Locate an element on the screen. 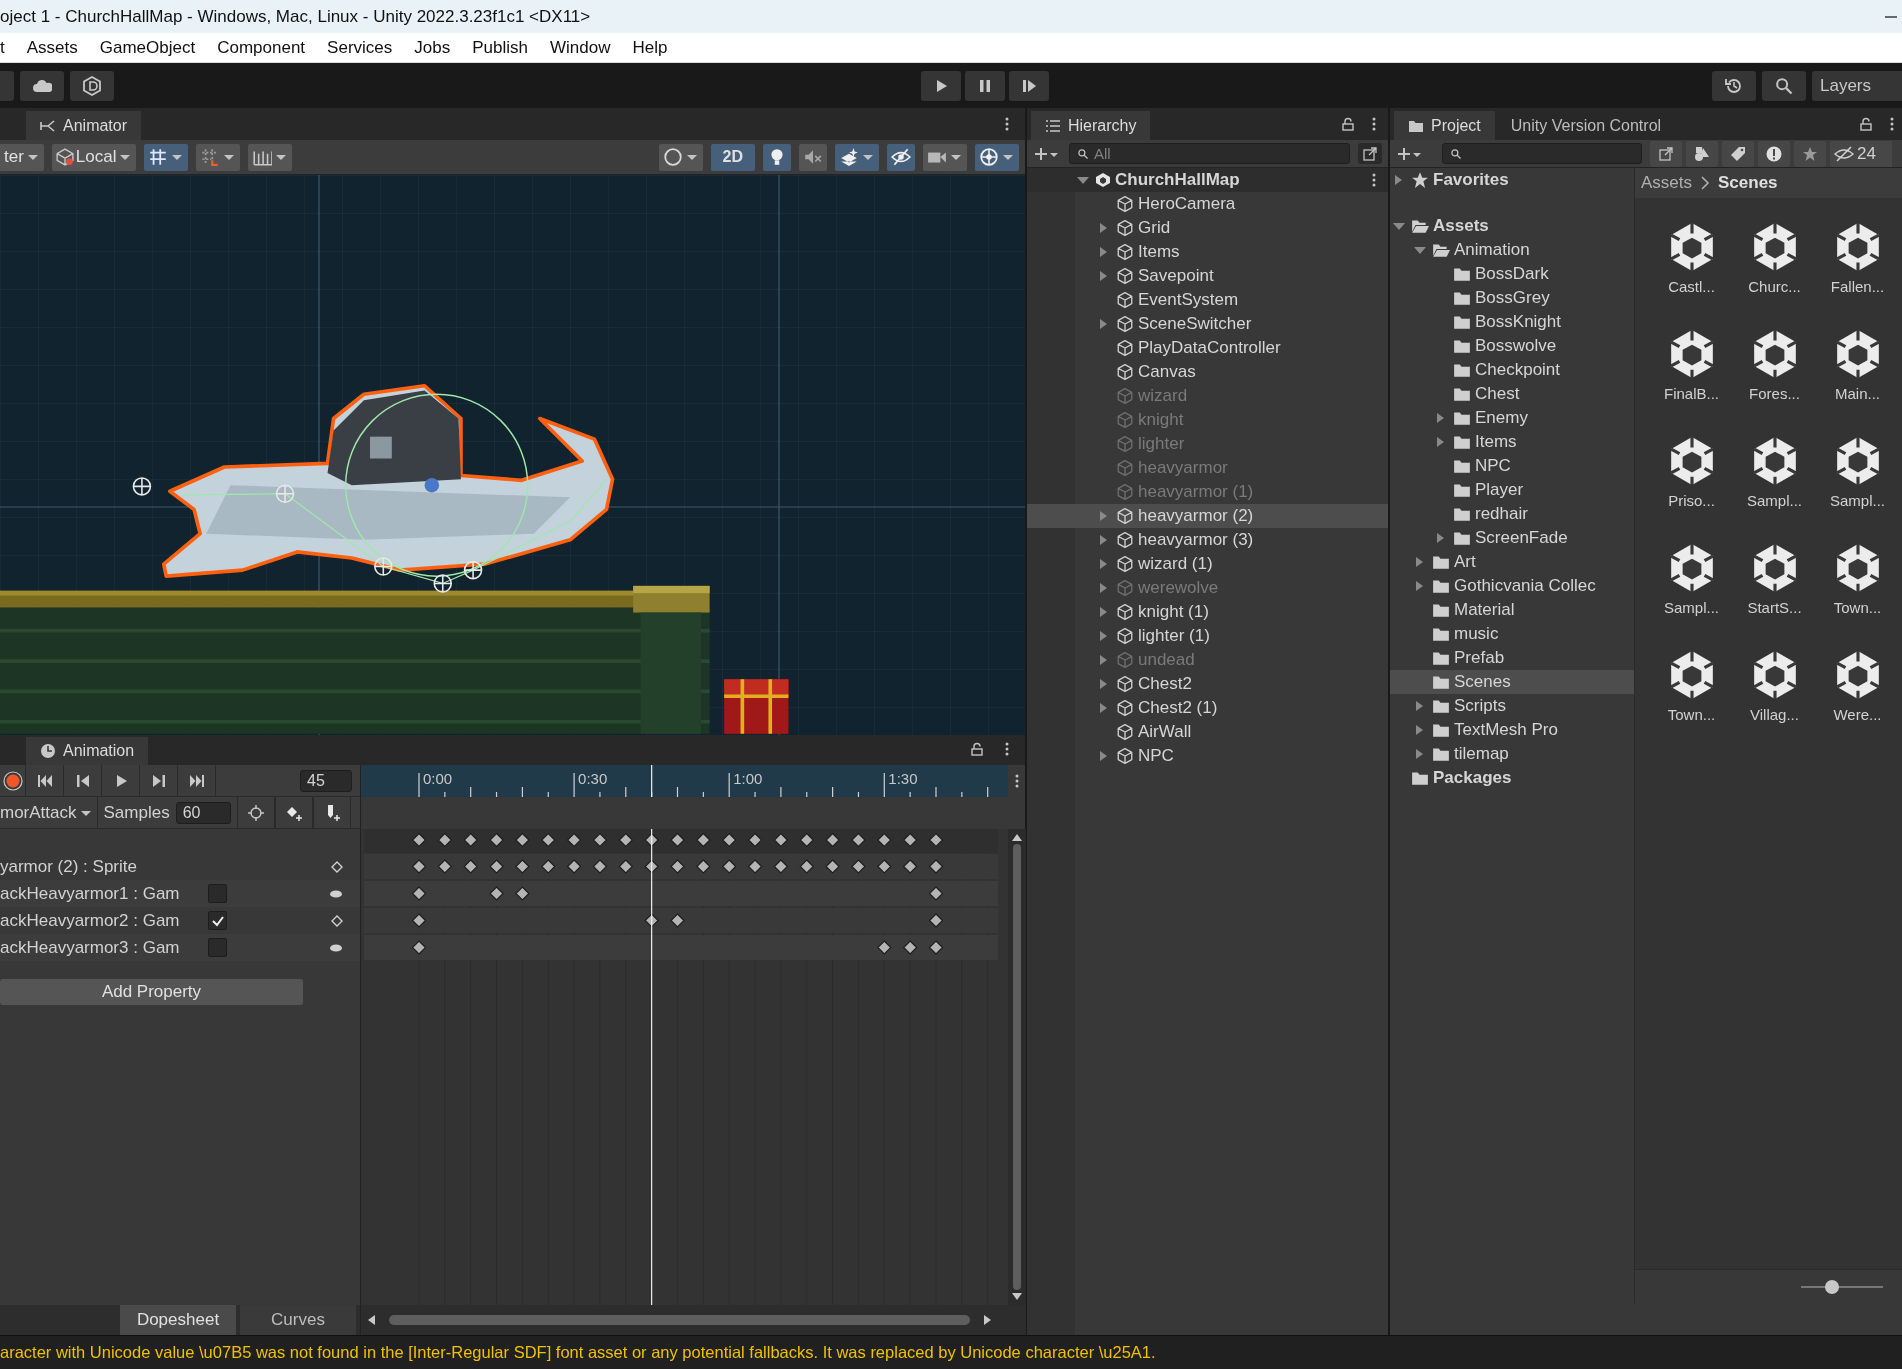  folder-item: tilemap is located at coordinates (1512, 754).